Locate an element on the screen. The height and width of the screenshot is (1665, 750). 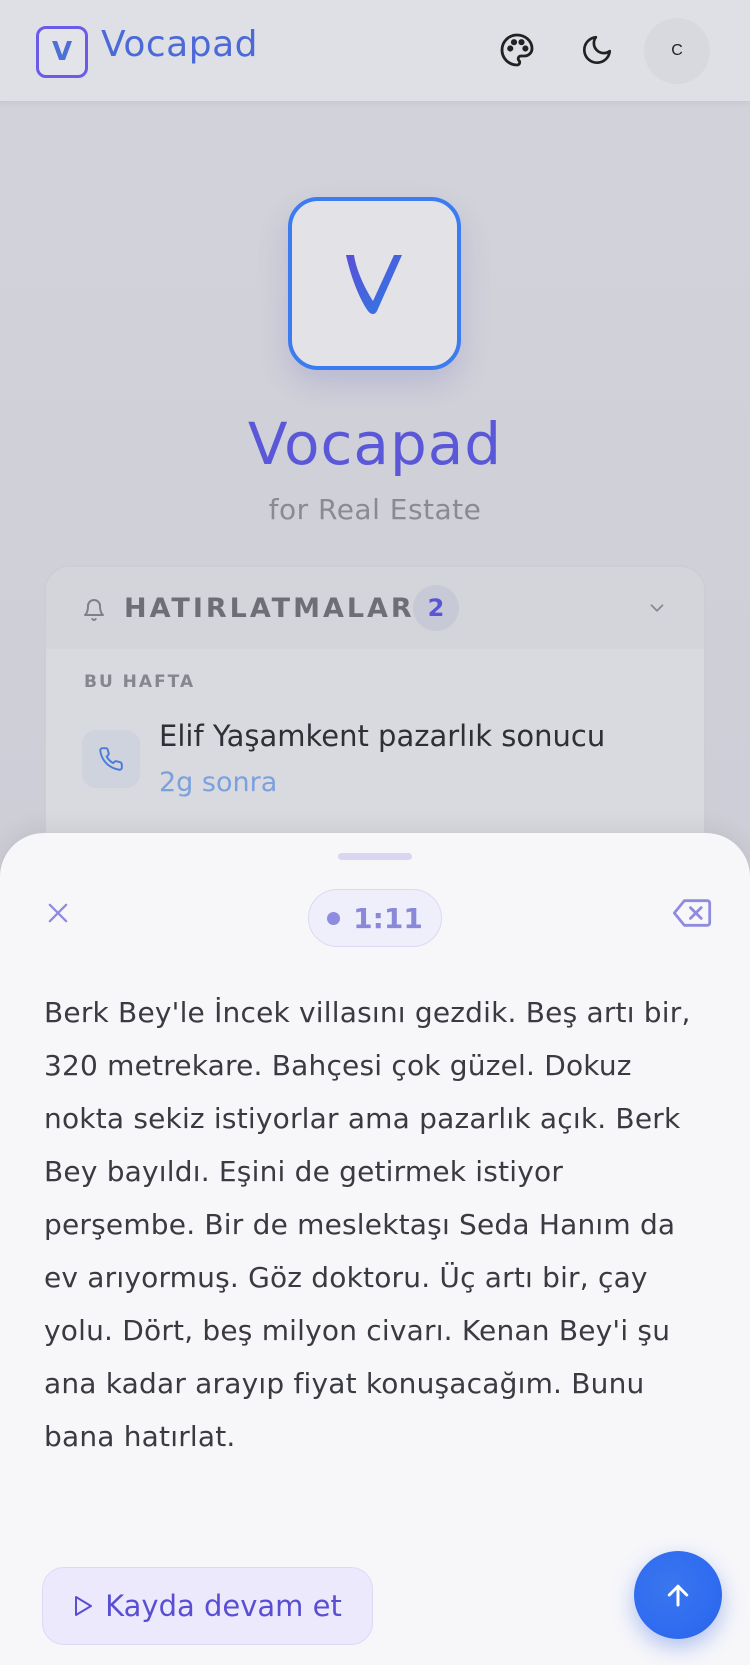
dark-mode-button is located at coordinates (597, 50).